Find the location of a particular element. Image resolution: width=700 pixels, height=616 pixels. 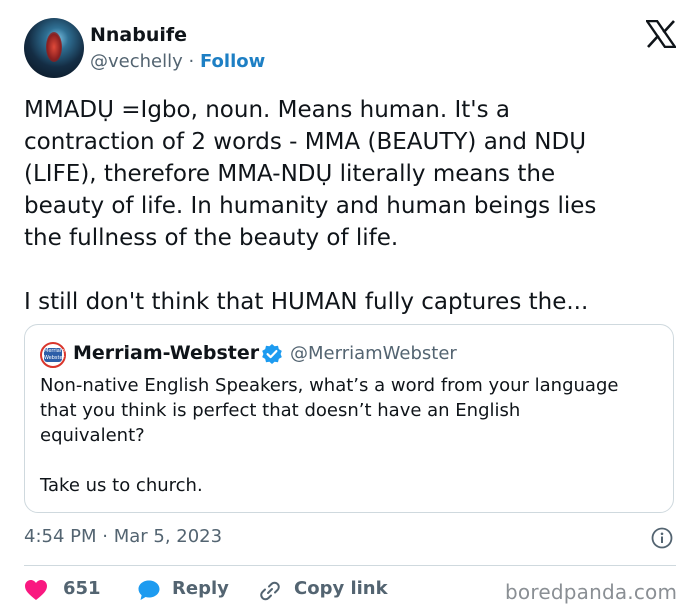

x-logo-icon is located at coordinates (661, 34).